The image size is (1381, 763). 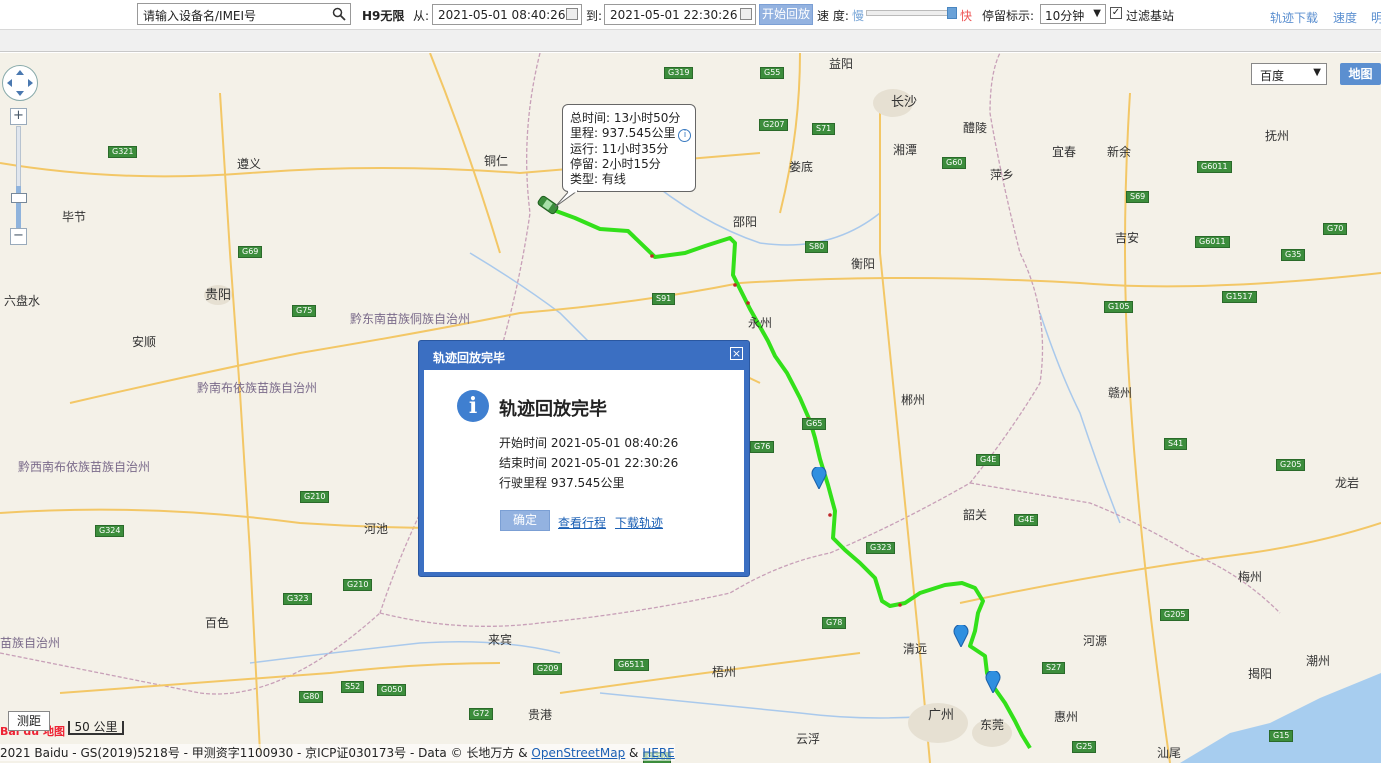 I want to click on region-label: 苗族自治州, so click(x=30, y=643).